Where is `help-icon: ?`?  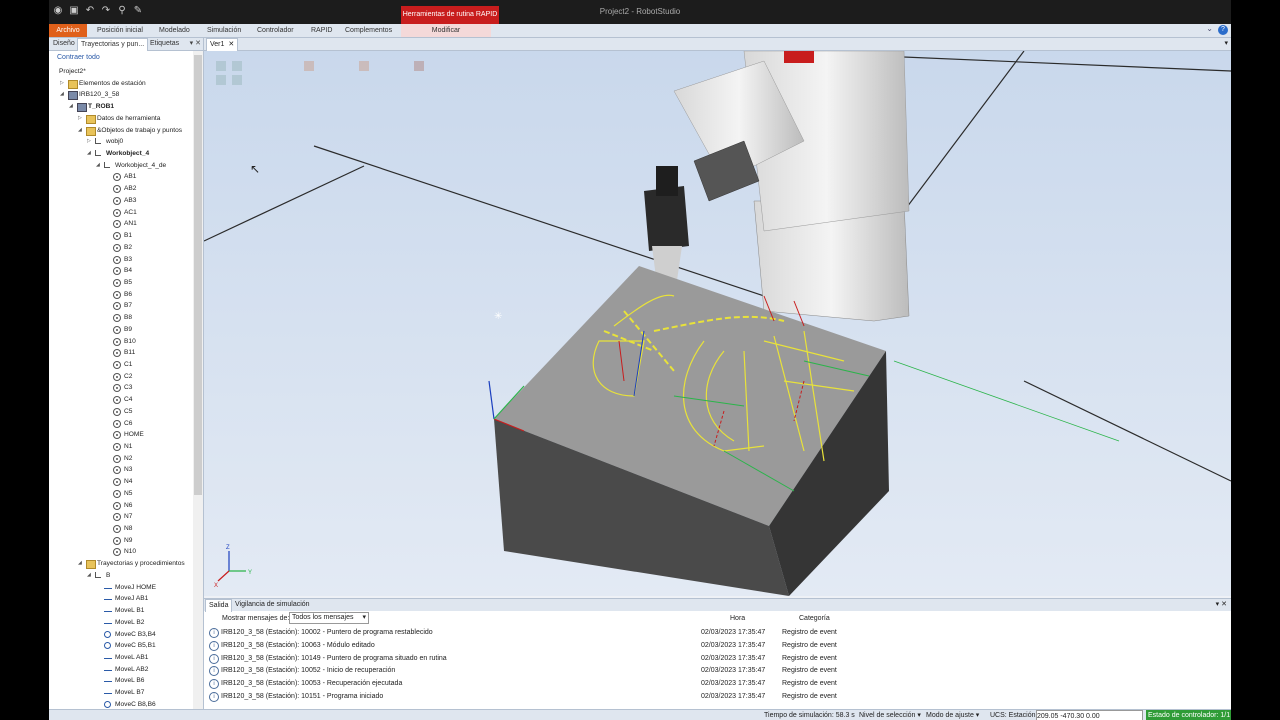 help-icon: ? is located at coordinates (1223, 30).